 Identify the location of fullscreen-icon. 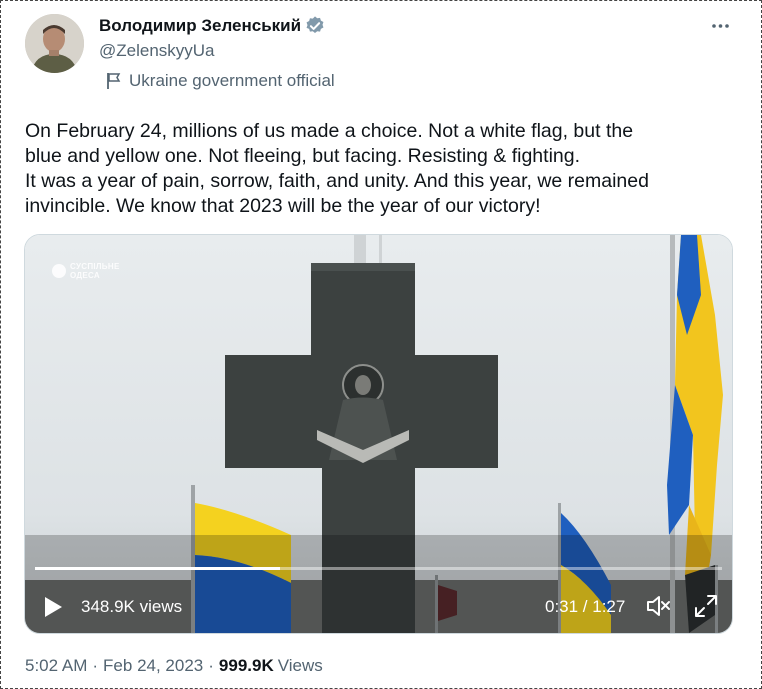
(706, 606).